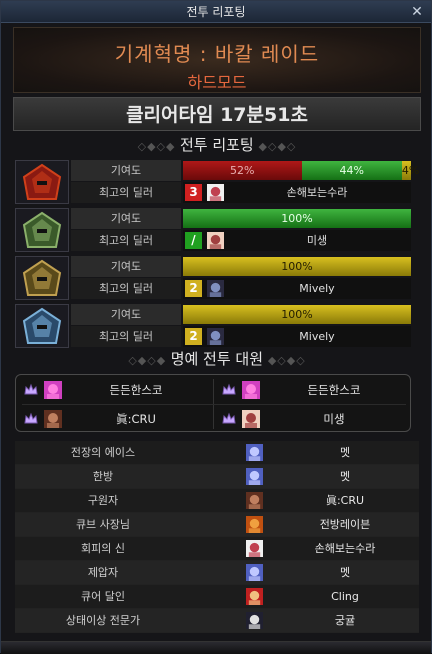 The width and height of the screenshot is (432, 654). What do you see at coordinates (297, 240) in the screenshot?
I see `best-dealer: / 미생` at bounding box center [297, 240].